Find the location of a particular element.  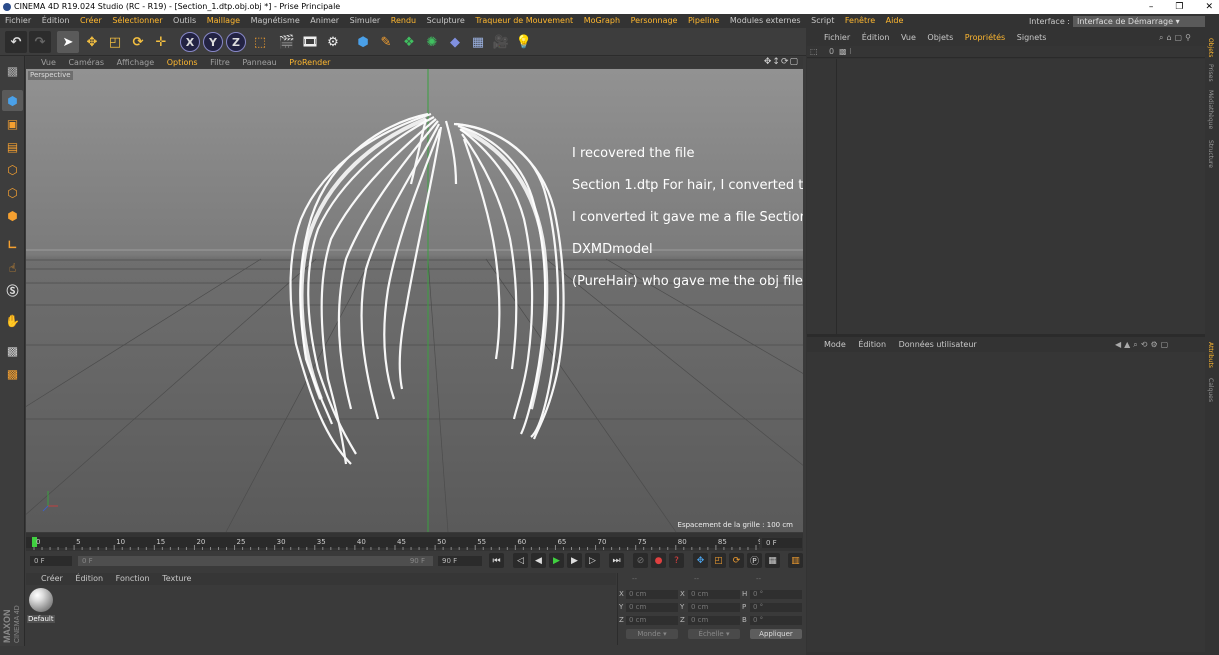

filter-icon: ▩ ⁝ is located at coordinates (845, 51).